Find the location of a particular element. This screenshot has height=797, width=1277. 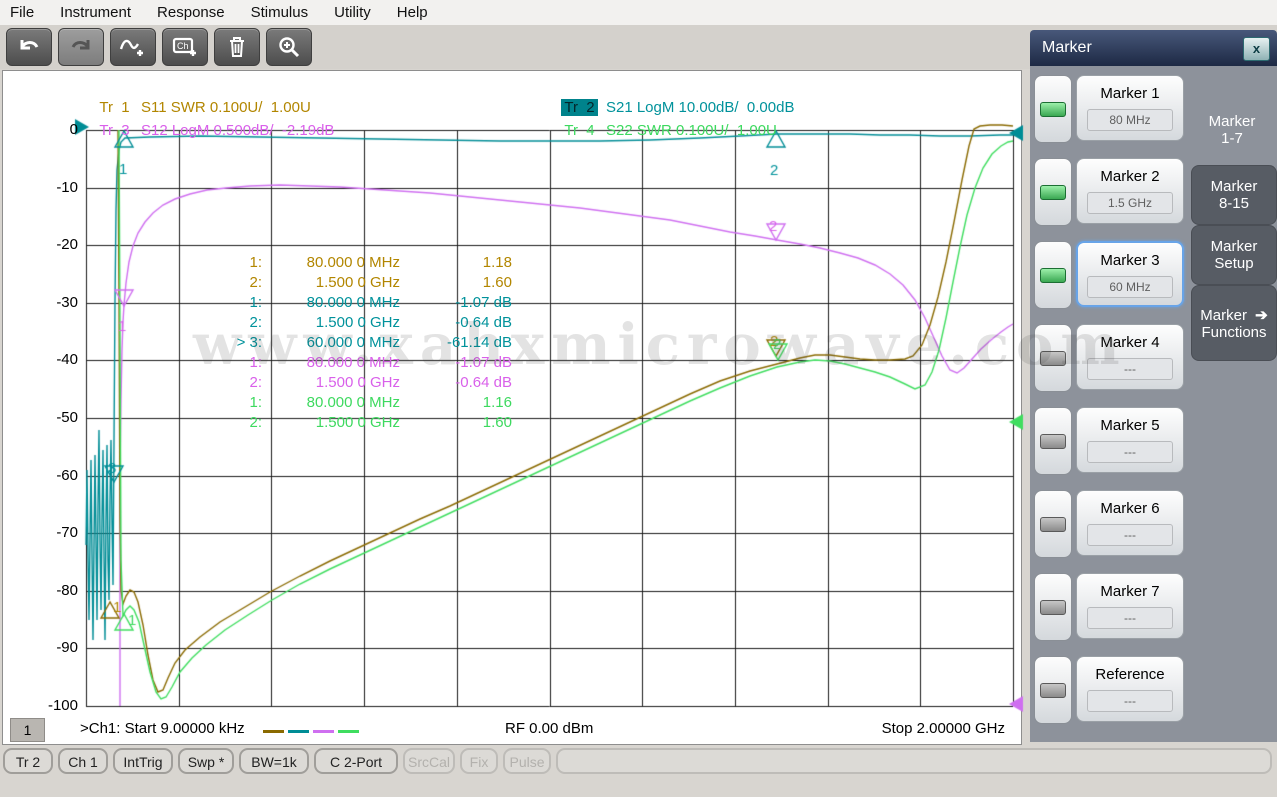

close-icon: x is located at coordinates (1256, 49).